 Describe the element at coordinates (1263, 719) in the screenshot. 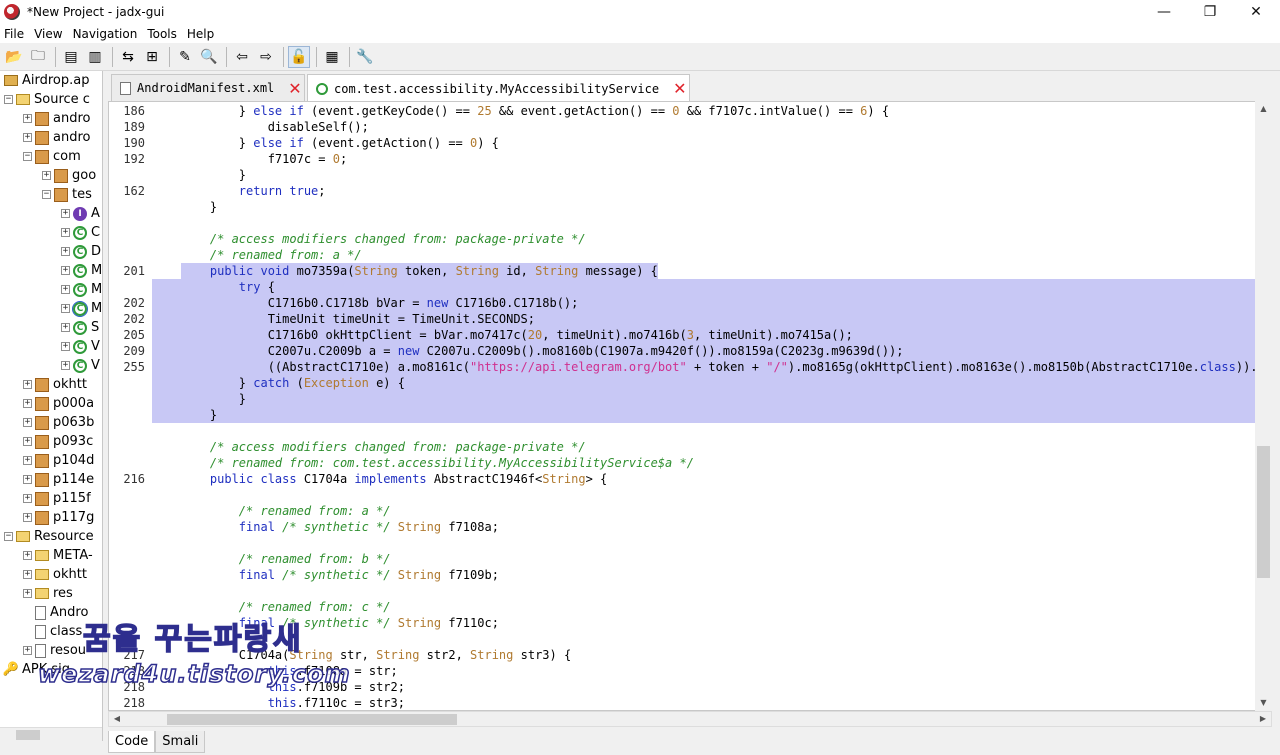

I see `scroll-right-icon: ▶` at that location.